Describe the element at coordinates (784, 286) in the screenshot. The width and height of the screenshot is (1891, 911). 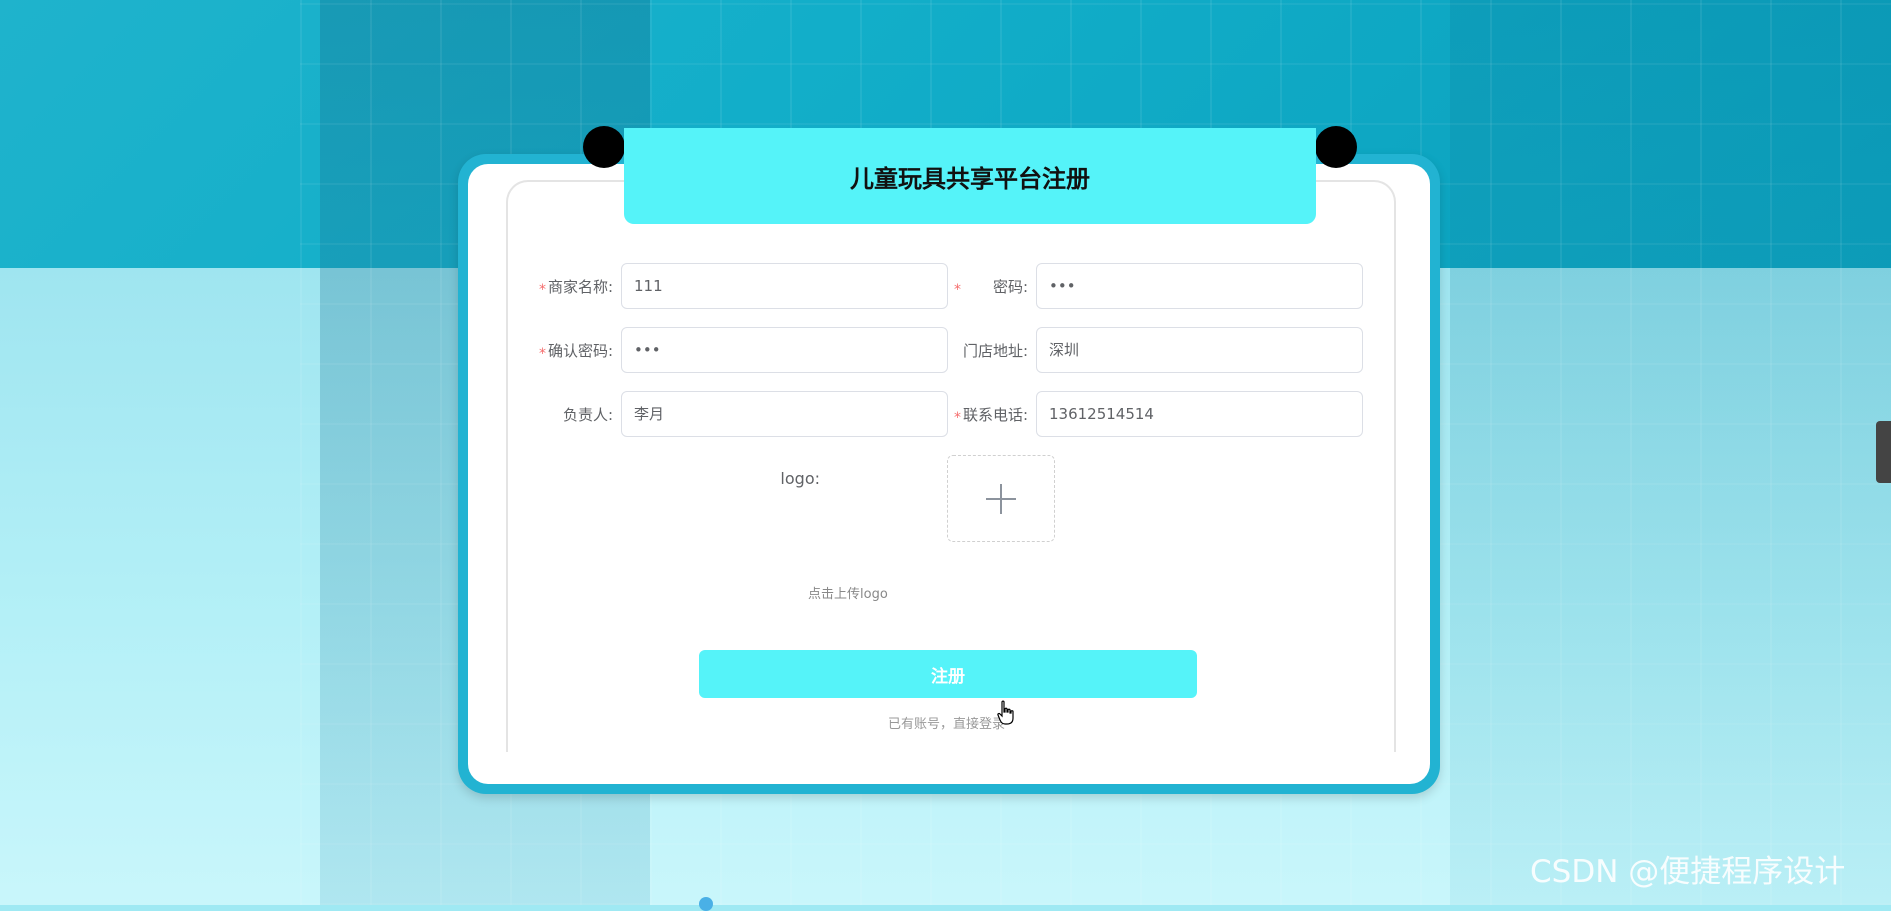
I see `merchant-name-input: 111` at that location.